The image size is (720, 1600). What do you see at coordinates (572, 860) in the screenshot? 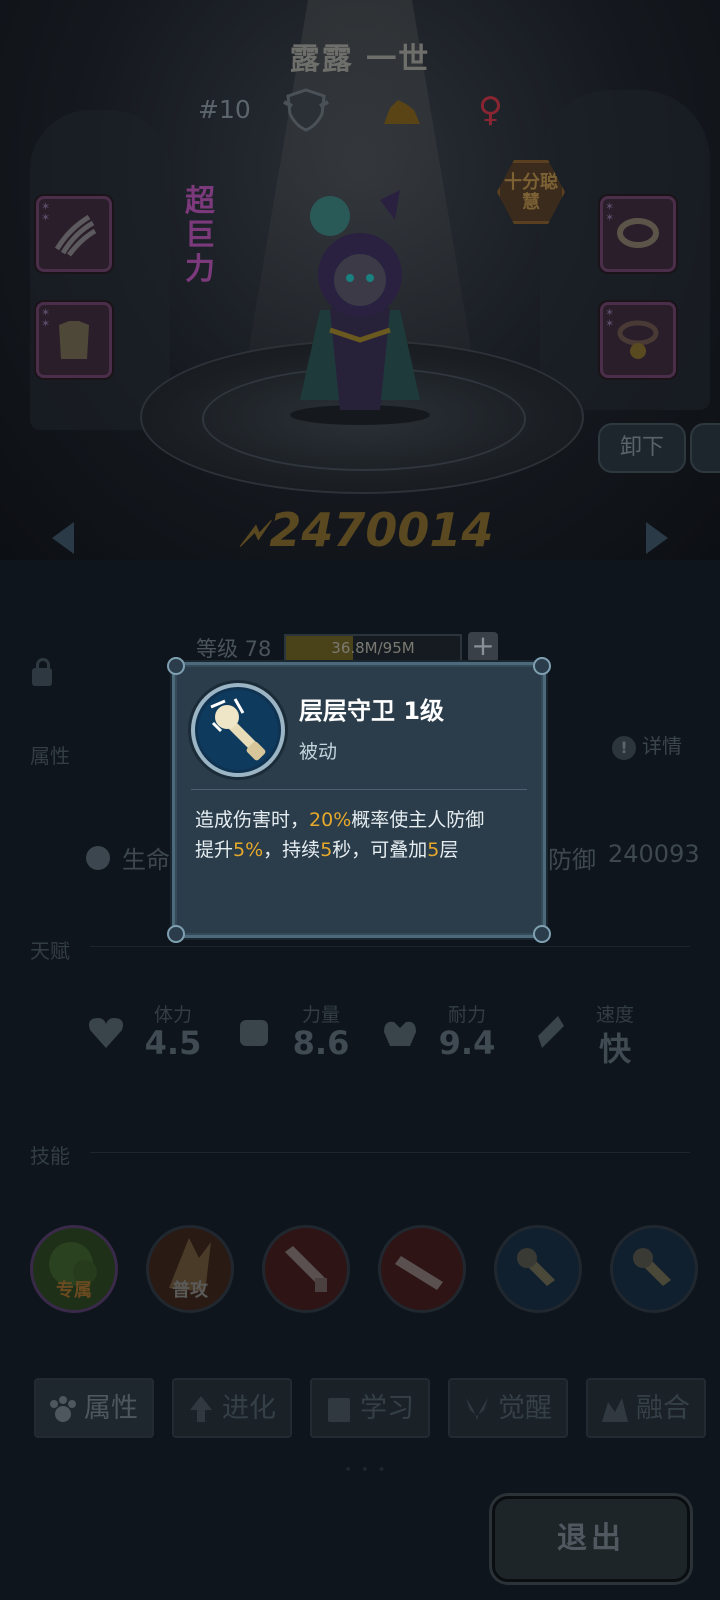
I see `stat-defense-label: 防御` at bounding box center [572, 860].